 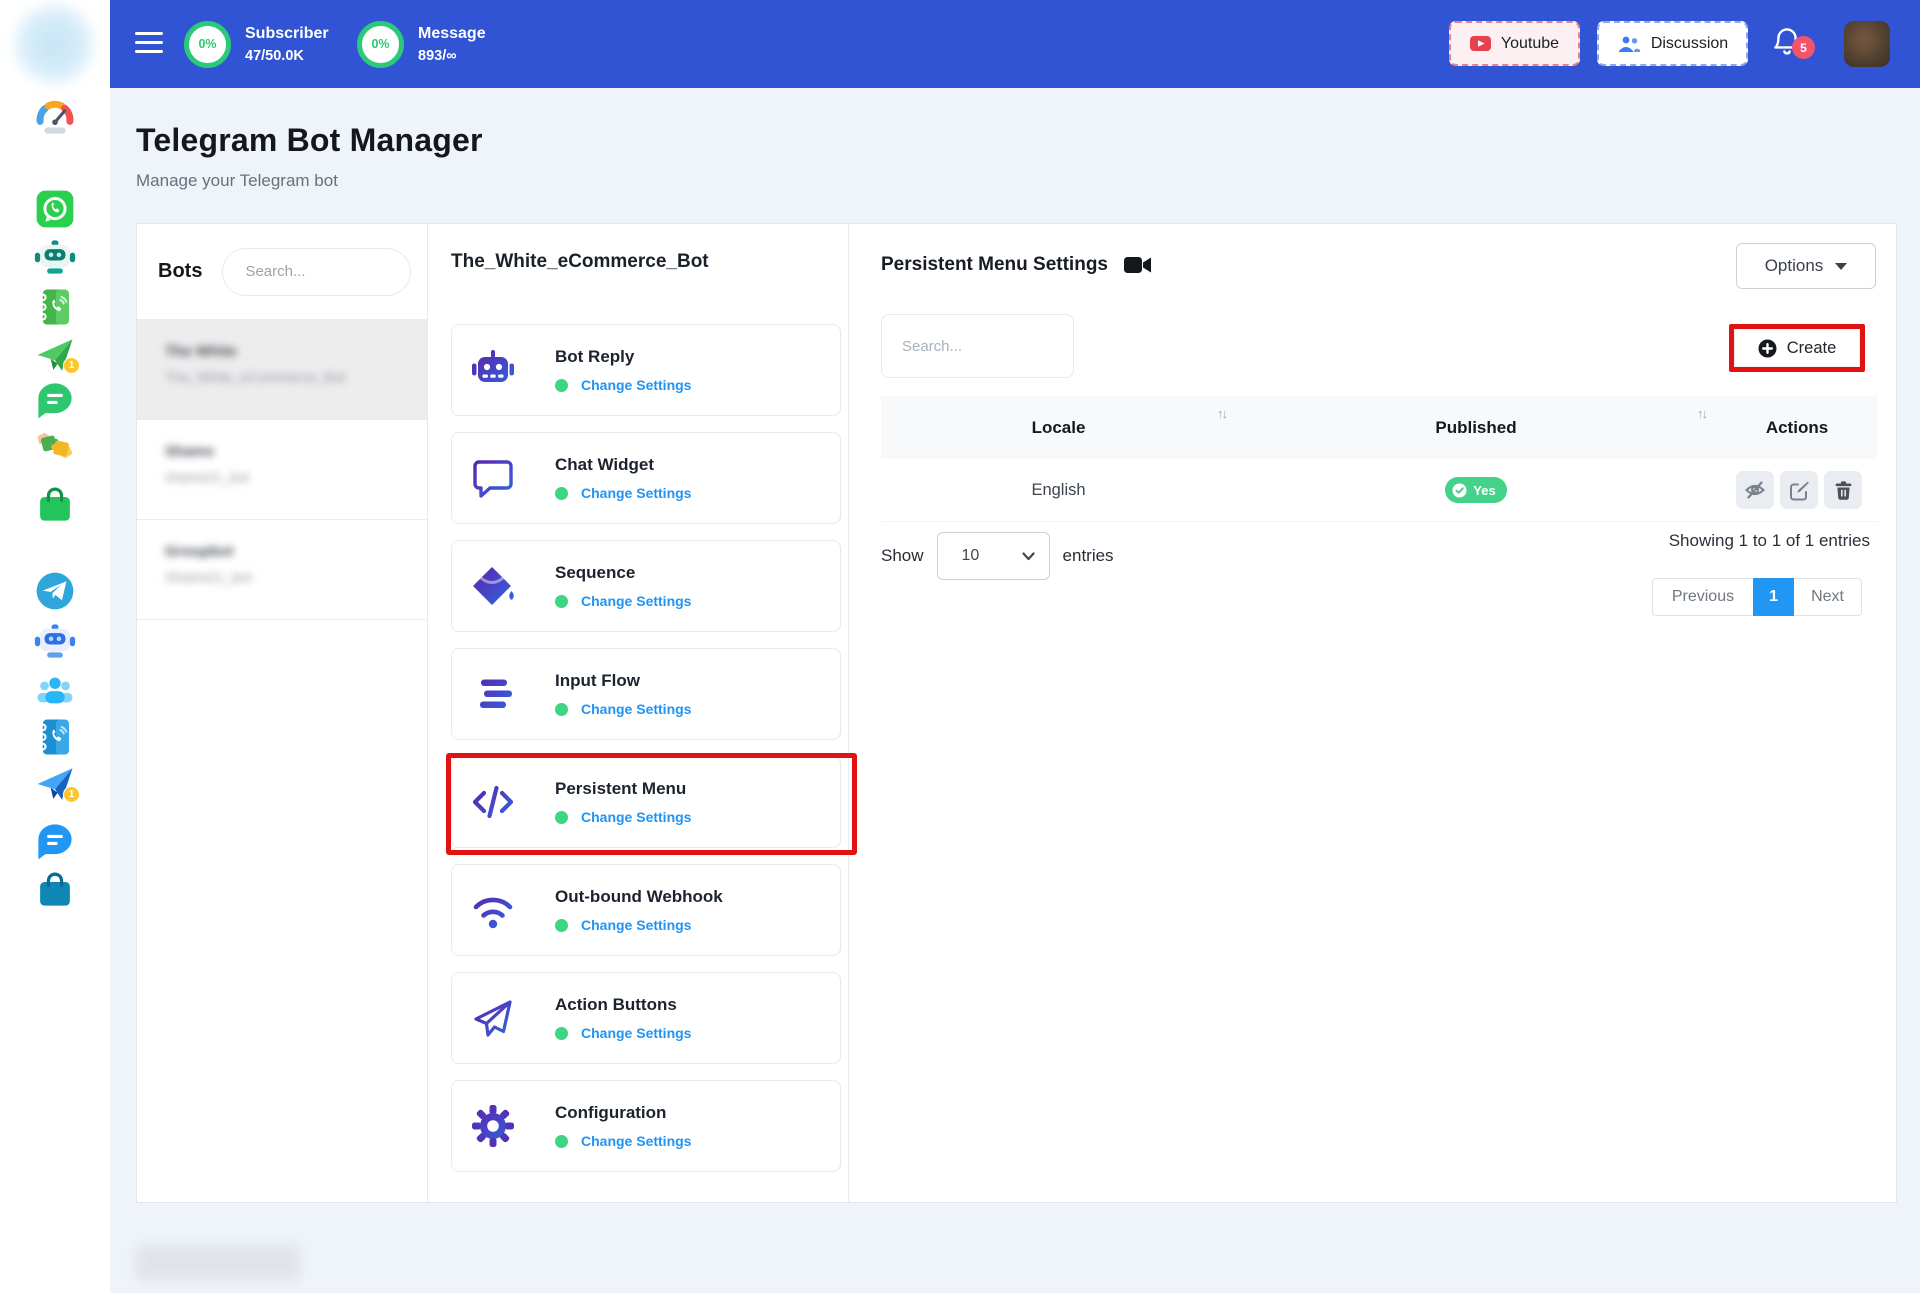 What do you see at coordinates (55, 445) in the screenshot?
I see `whatsapp-integration-icon` at bounding box center [55, 445].